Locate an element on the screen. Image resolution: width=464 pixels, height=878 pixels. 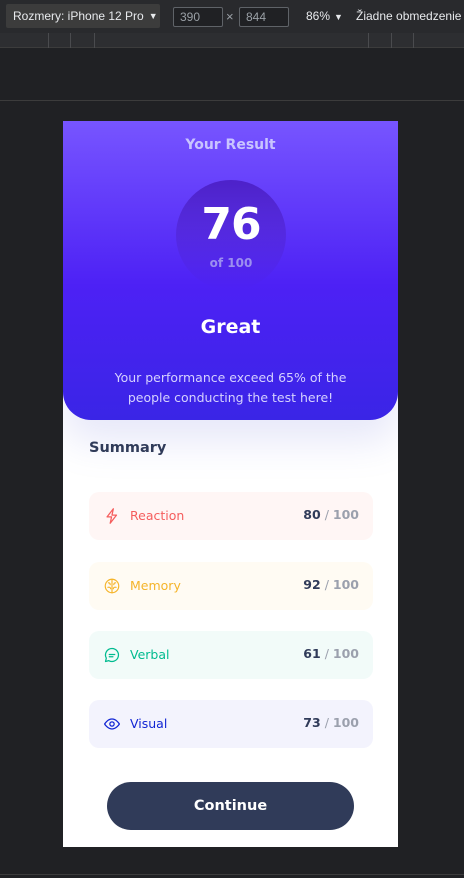
lightning-icon is located at coordinates (112, 516).